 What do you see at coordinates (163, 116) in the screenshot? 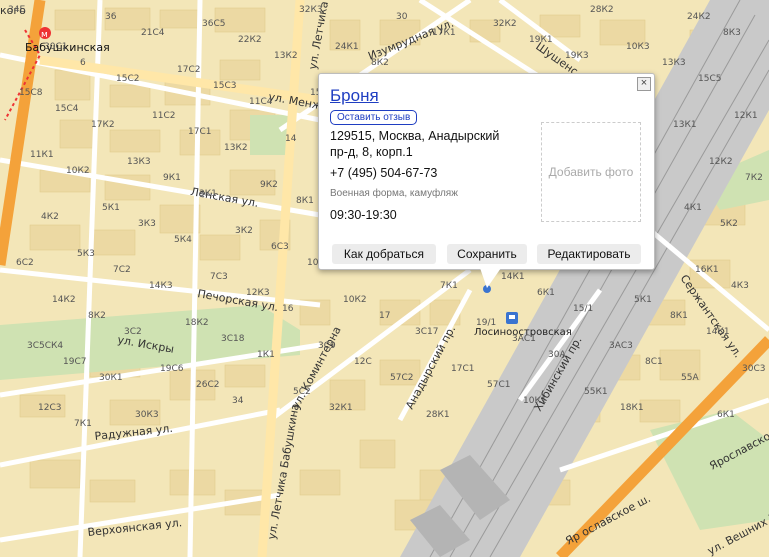
I see `building-number: 11С2` at bounding box center [163, 116].